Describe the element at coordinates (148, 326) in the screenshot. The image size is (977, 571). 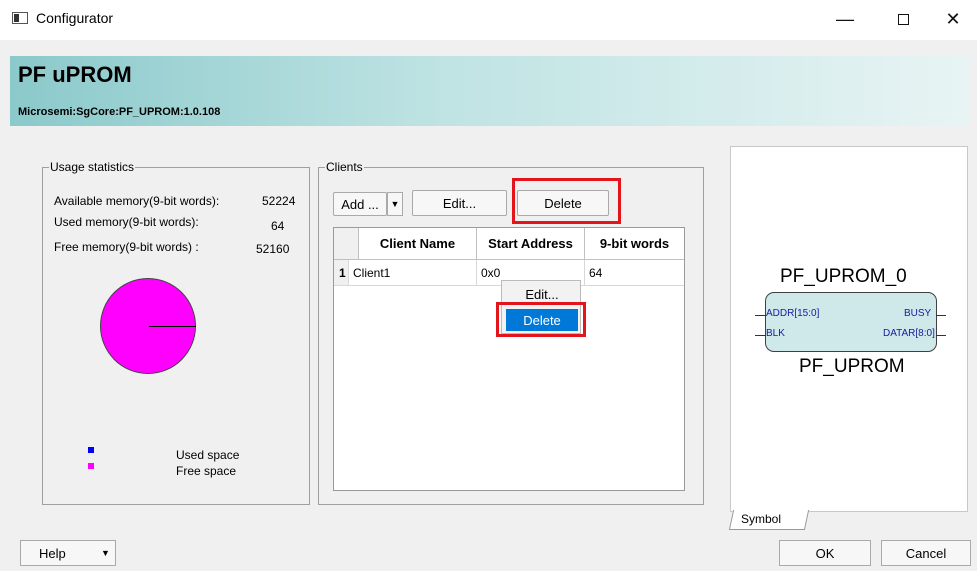
I see `usage-pie-chart` at that location.